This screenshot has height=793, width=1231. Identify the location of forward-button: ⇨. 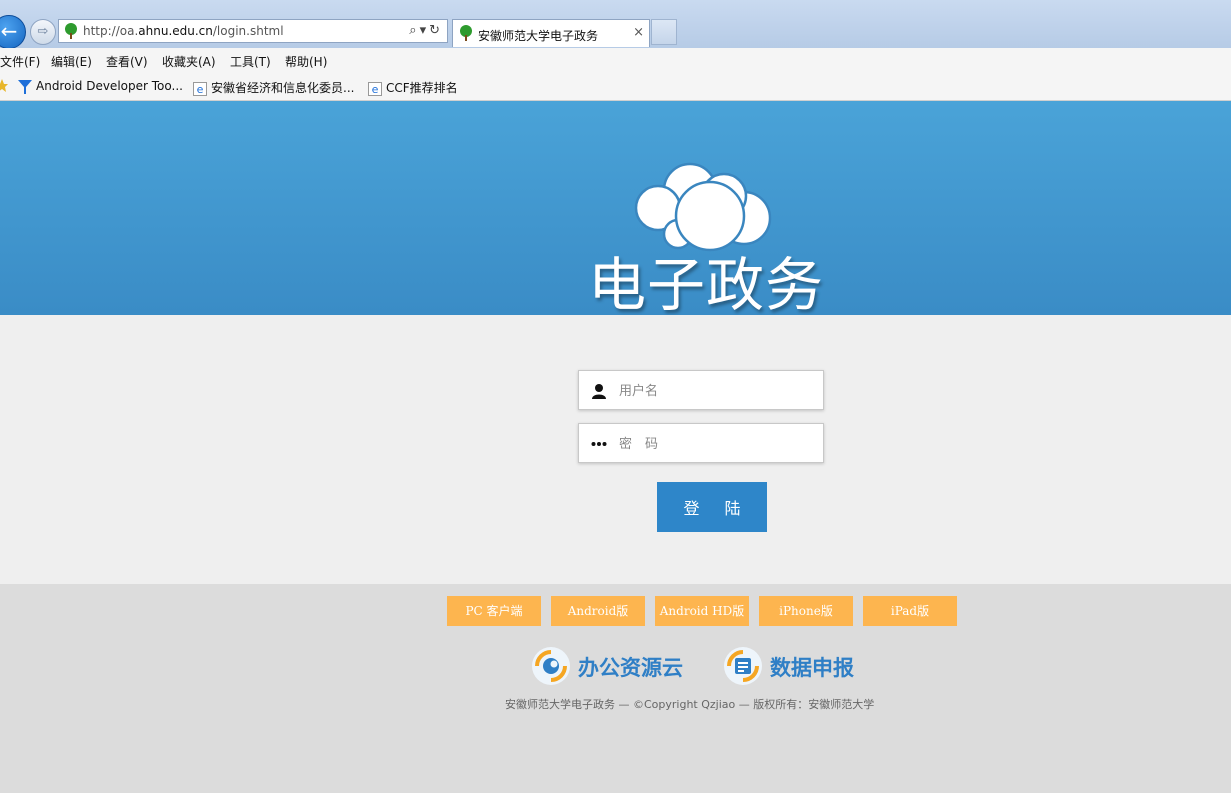
(43, 32).